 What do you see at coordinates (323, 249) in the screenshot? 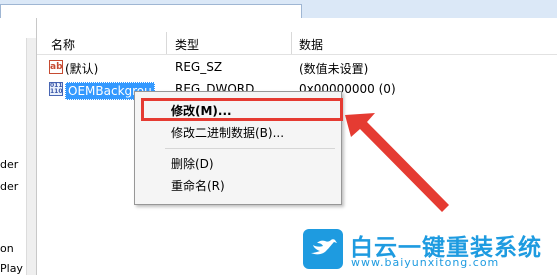
I see `bird-logo-icon` at bounding box center [323, 249].